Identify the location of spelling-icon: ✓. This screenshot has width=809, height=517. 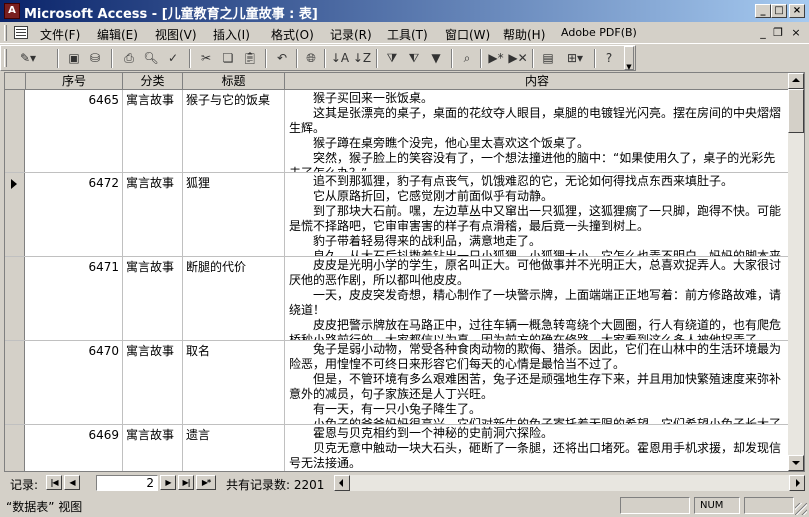
(173, 58).